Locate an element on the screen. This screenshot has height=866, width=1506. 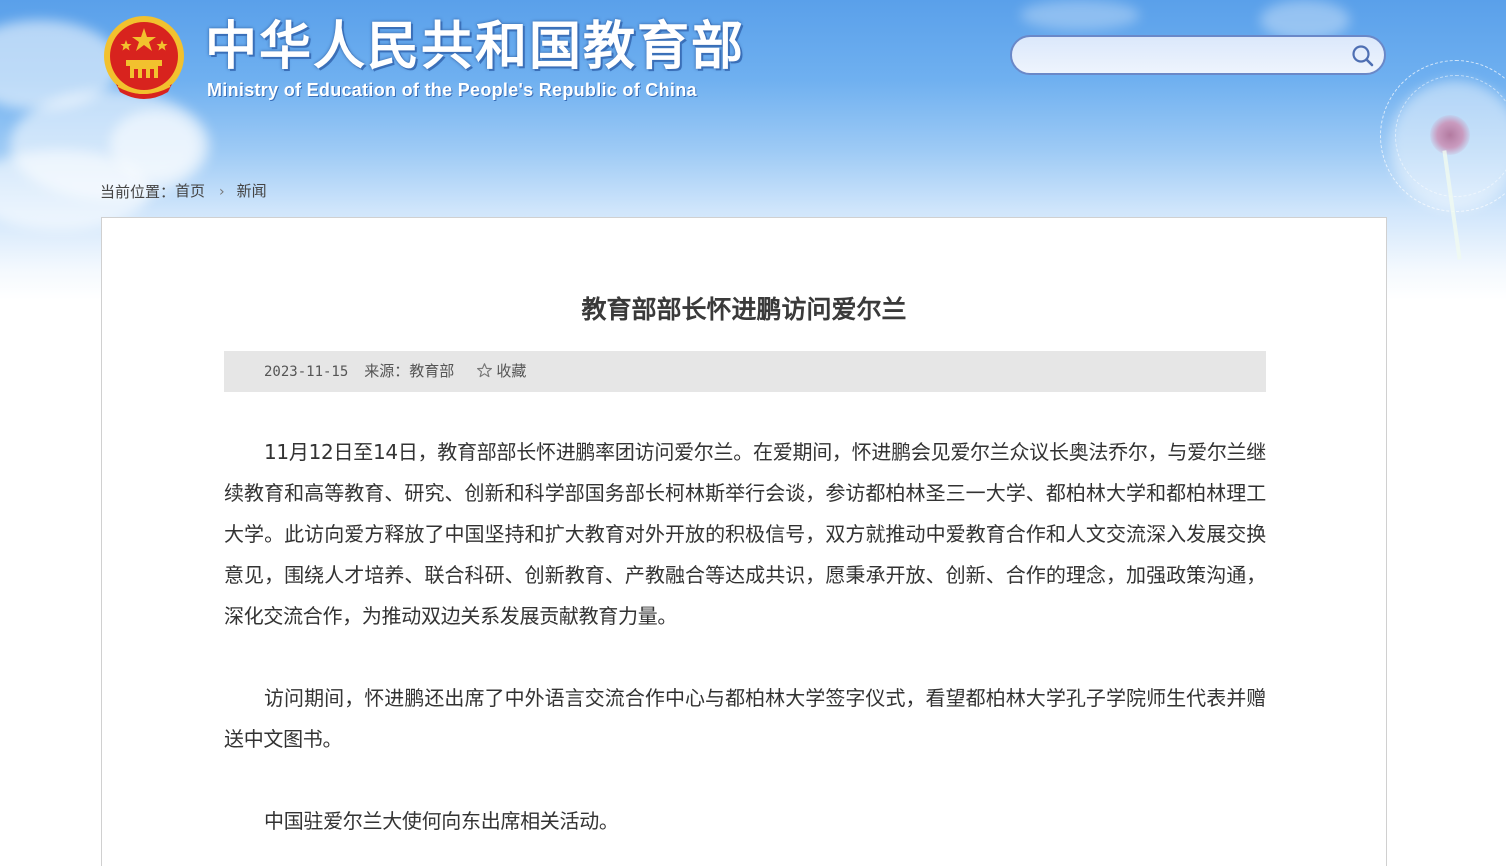
breadcrumb-home-link: 首页 is located at coordinates (190, 191).